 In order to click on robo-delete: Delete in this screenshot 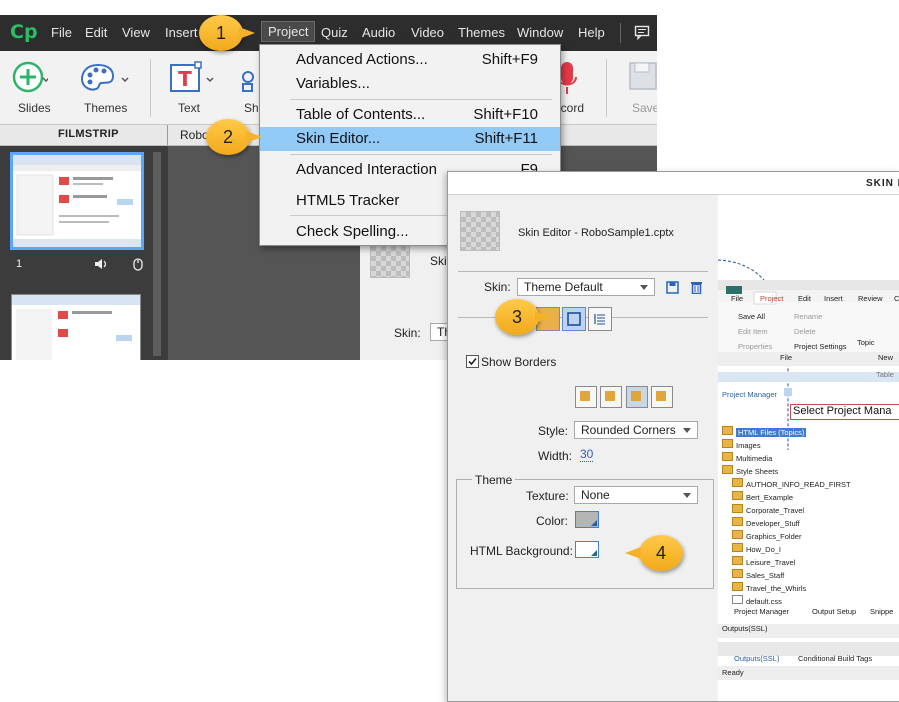, I will do `click(805, 331)`.